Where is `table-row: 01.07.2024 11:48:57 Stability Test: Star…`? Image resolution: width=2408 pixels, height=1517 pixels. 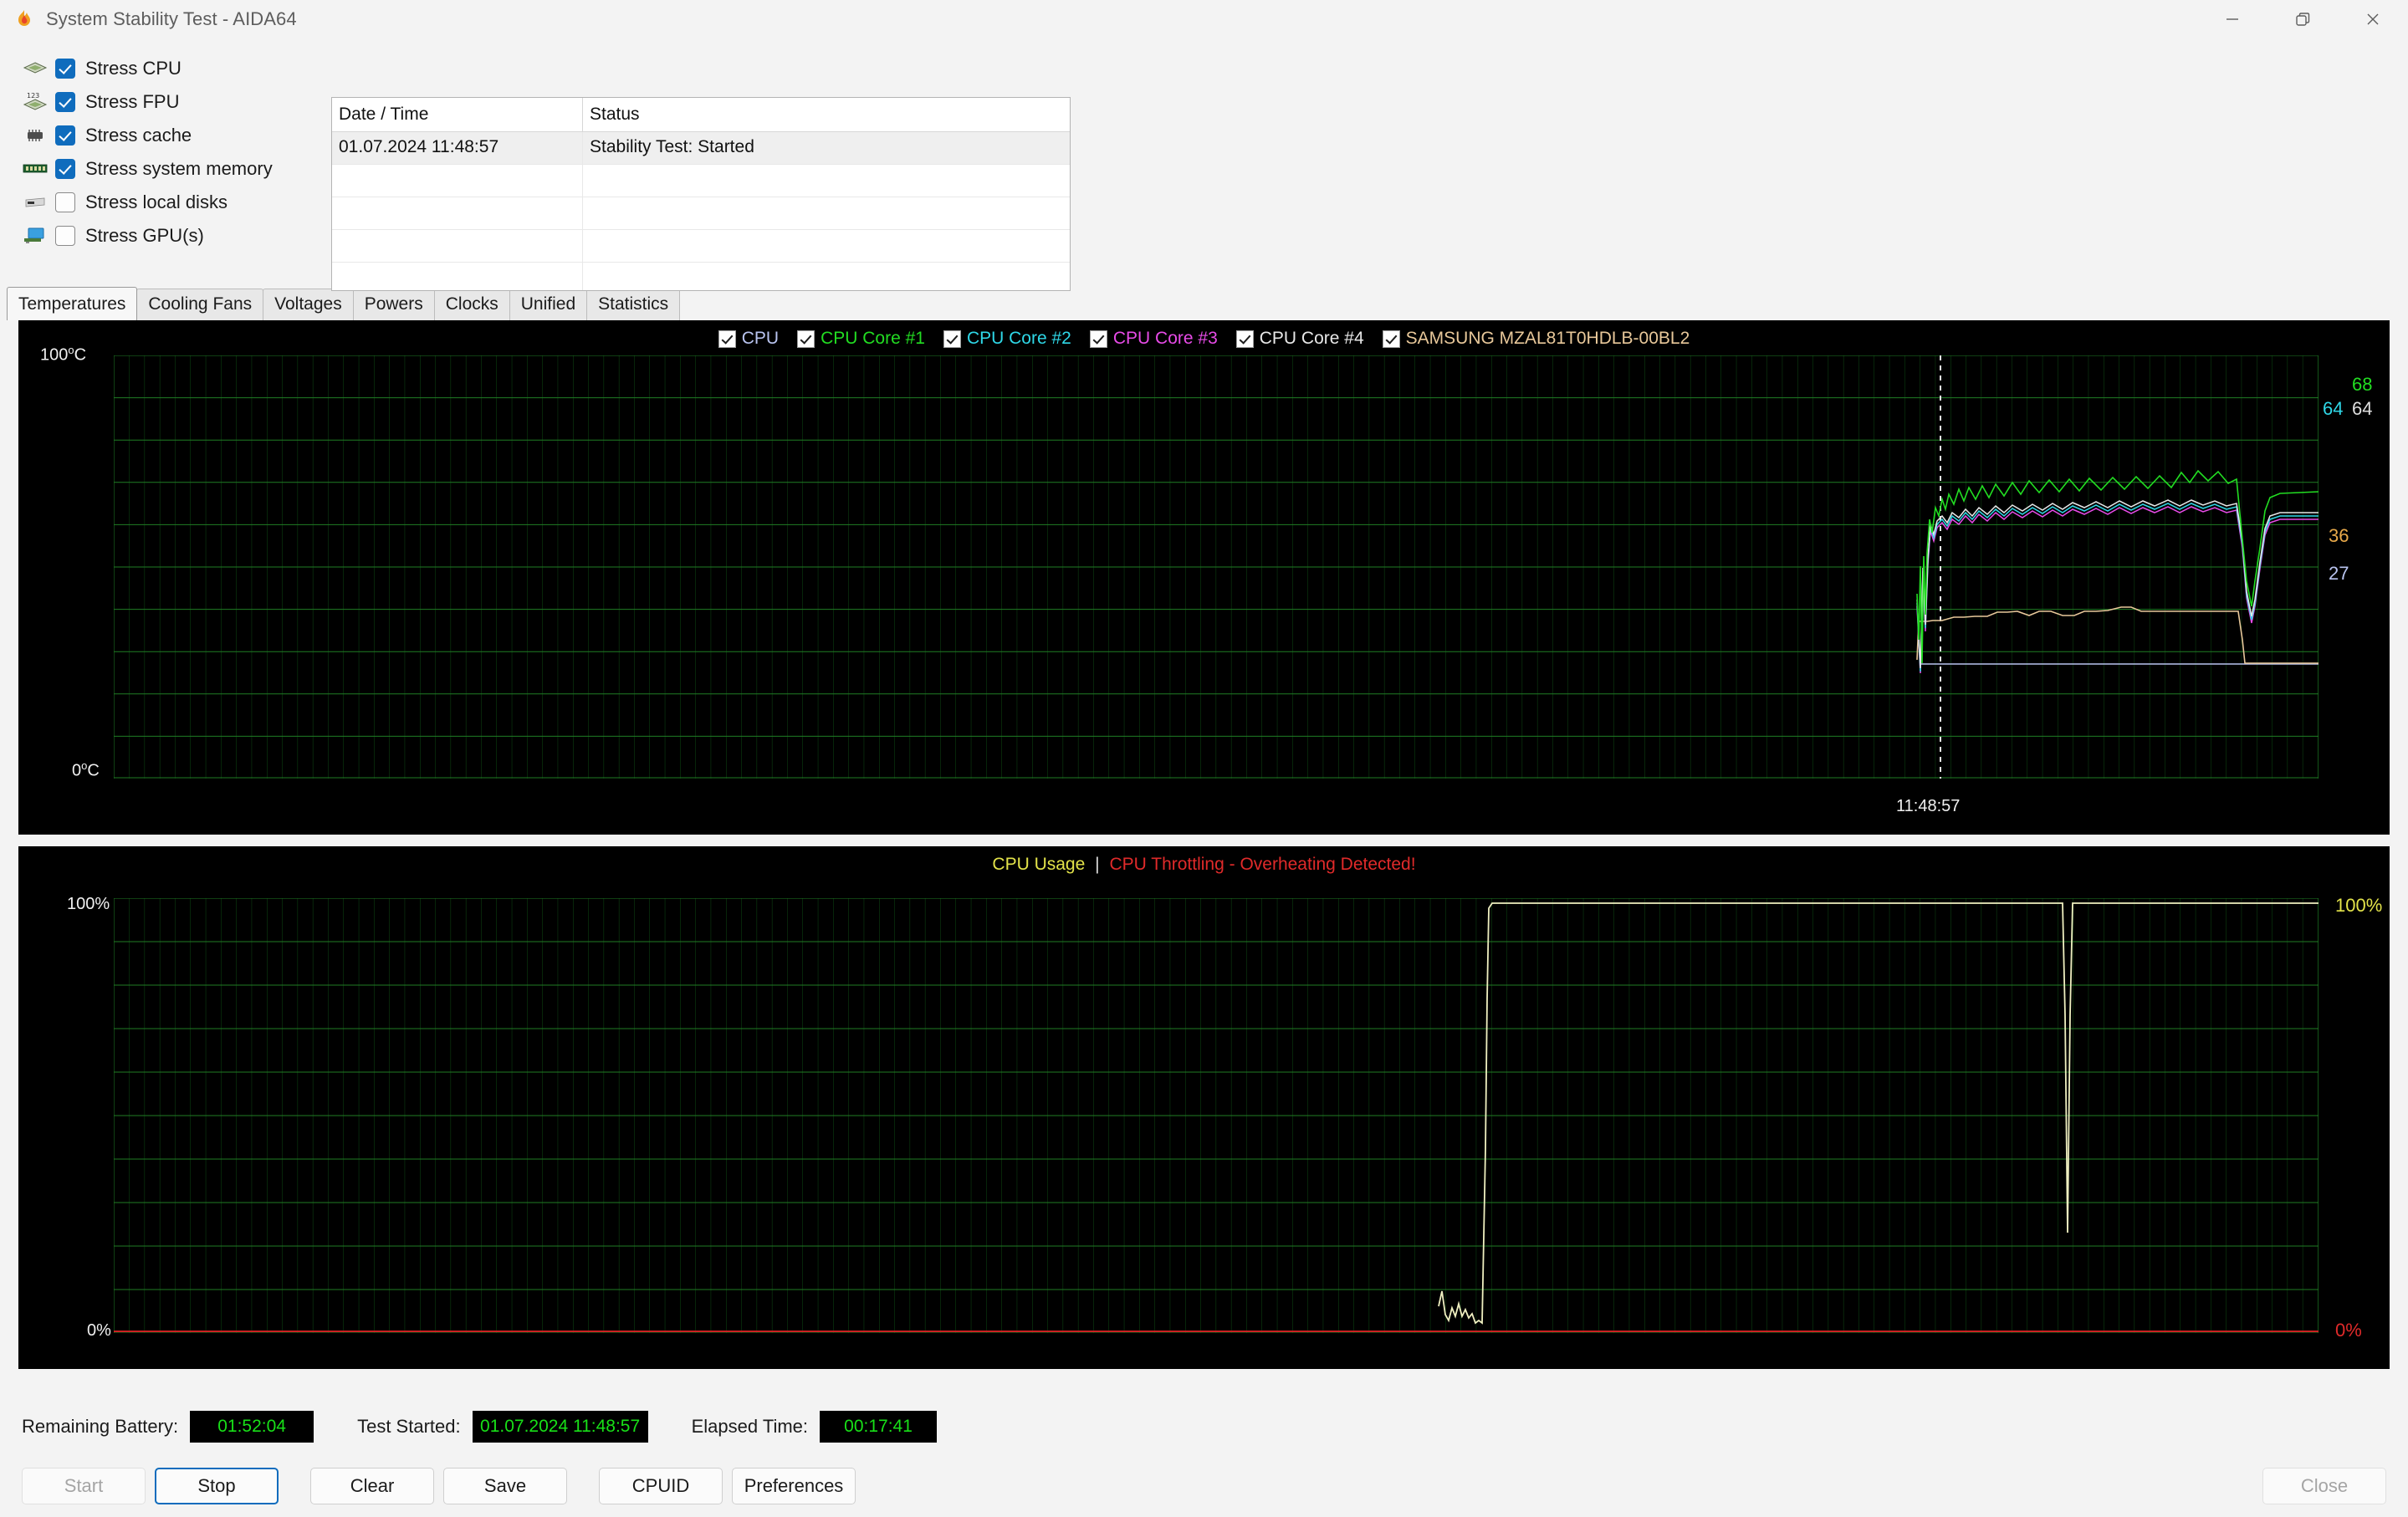 table-row: 01.07.2024 11:48:57 Stability Test: Star… is located at coordinates (701, 148).